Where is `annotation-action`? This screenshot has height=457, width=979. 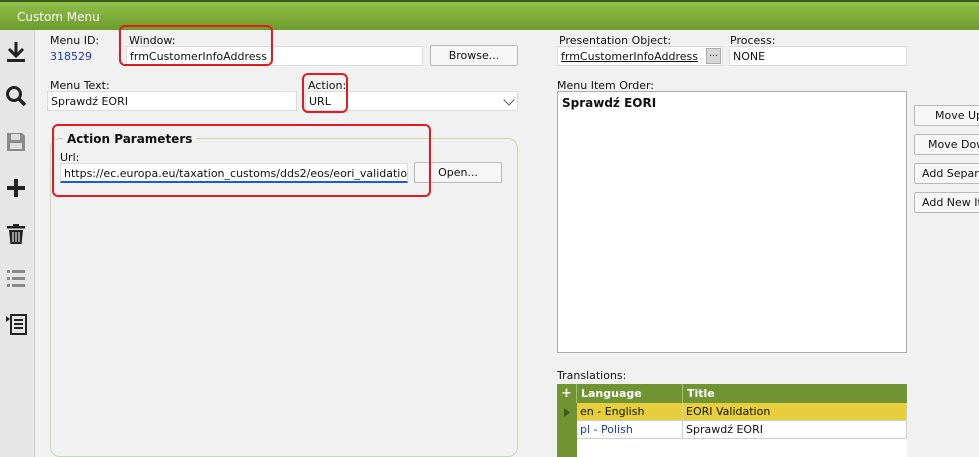
annotation-action is located at coordinates (325, 93).